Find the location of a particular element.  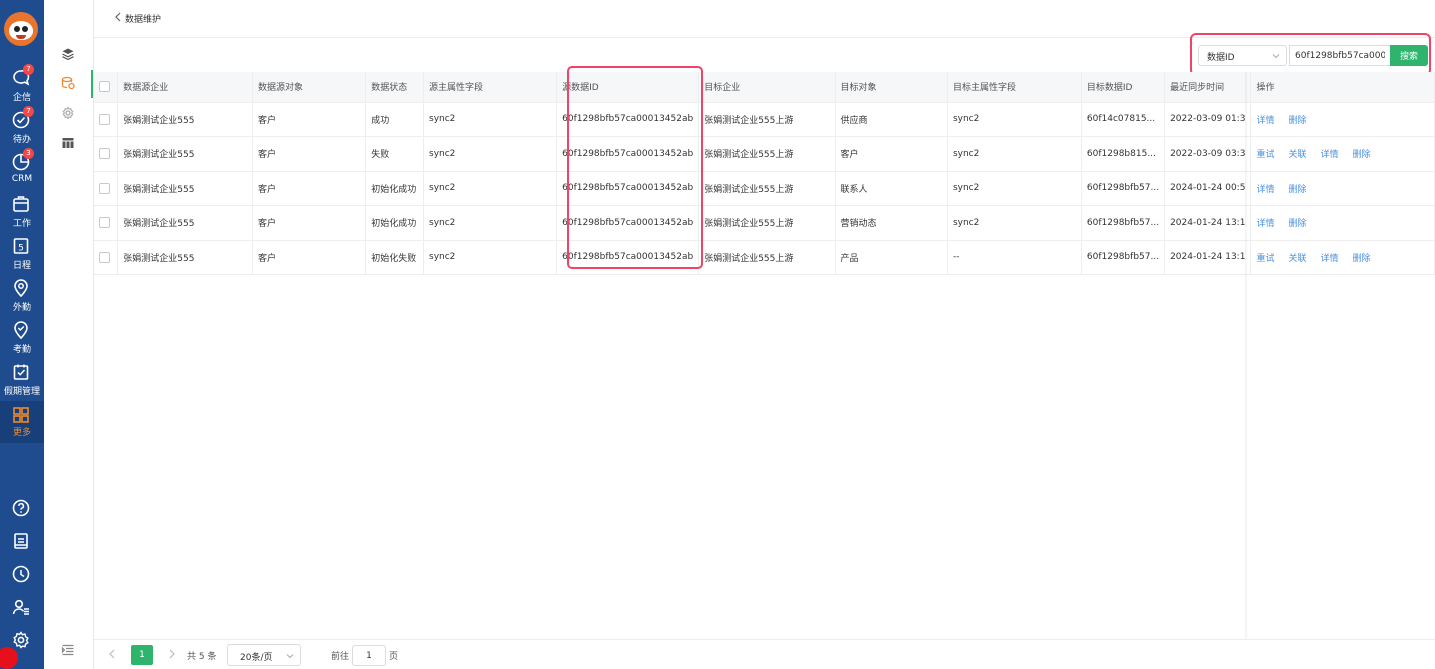

back-arrow-icon is located at coordinates (118, 17).